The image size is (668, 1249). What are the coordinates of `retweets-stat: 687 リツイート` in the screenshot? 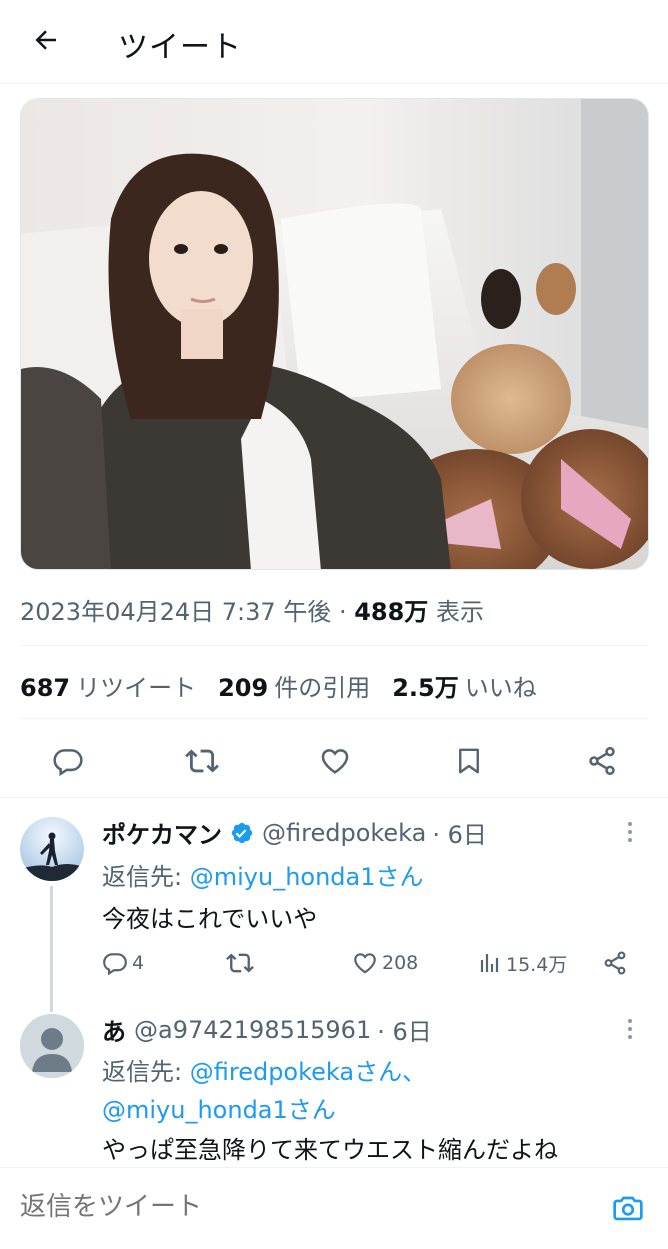 It's located at (108, 685).